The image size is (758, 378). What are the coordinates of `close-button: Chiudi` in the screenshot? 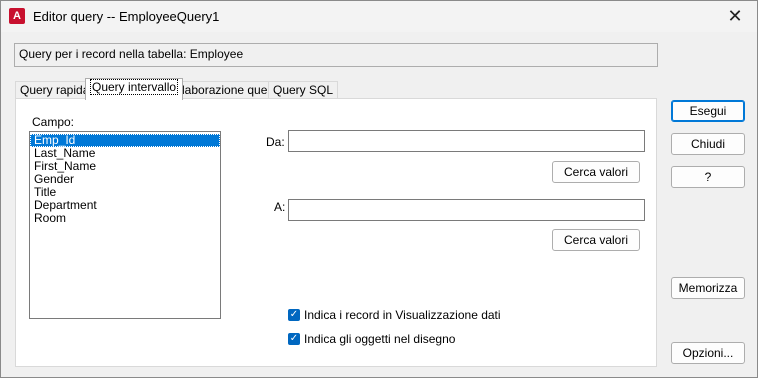 It's located at (708, 144).